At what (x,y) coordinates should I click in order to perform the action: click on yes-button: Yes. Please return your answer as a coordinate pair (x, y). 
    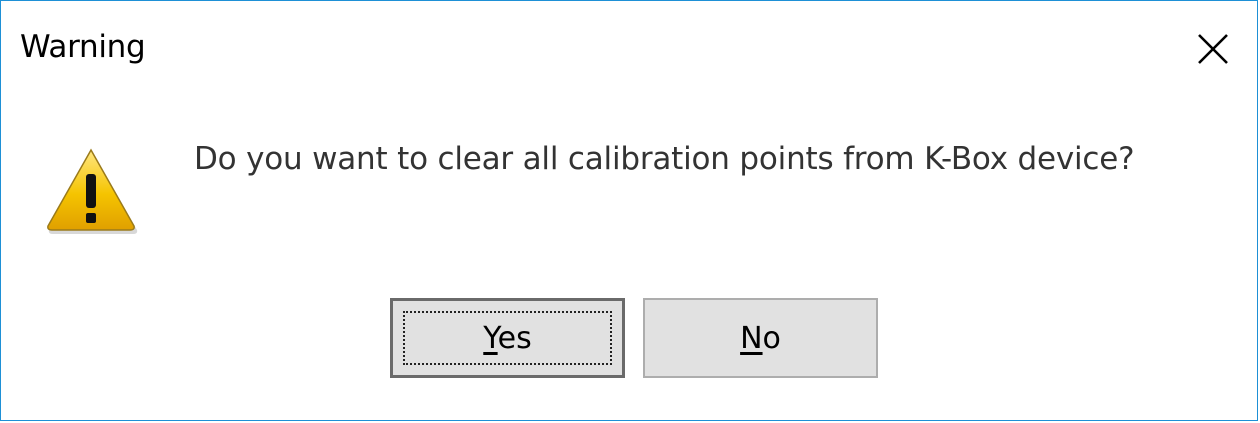
    Looking at the image, I should click on (507, 338).